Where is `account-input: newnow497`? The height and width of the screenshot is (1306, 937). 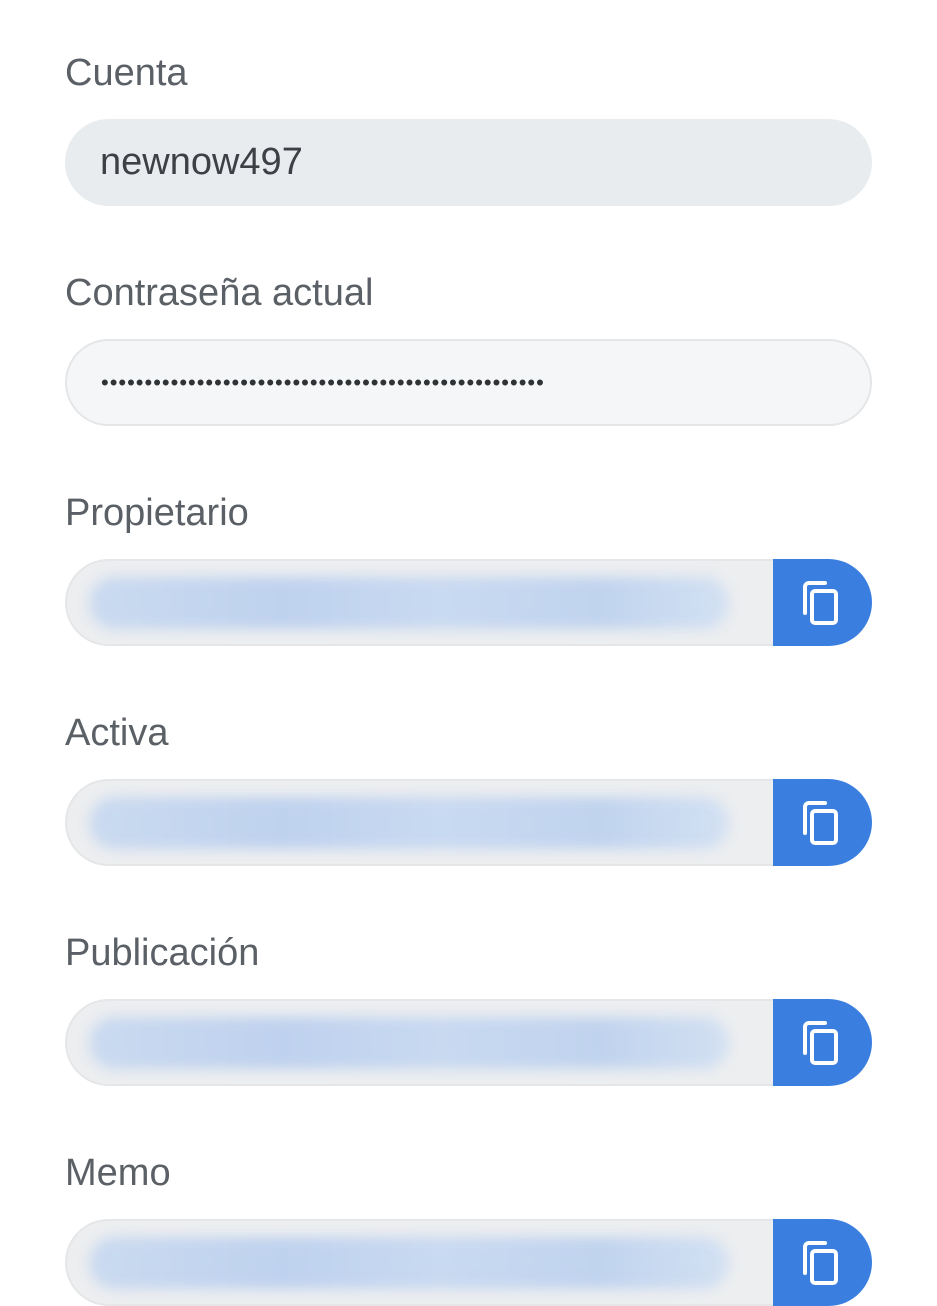 account-input: newnow497 is located at coordinates (468, 162).